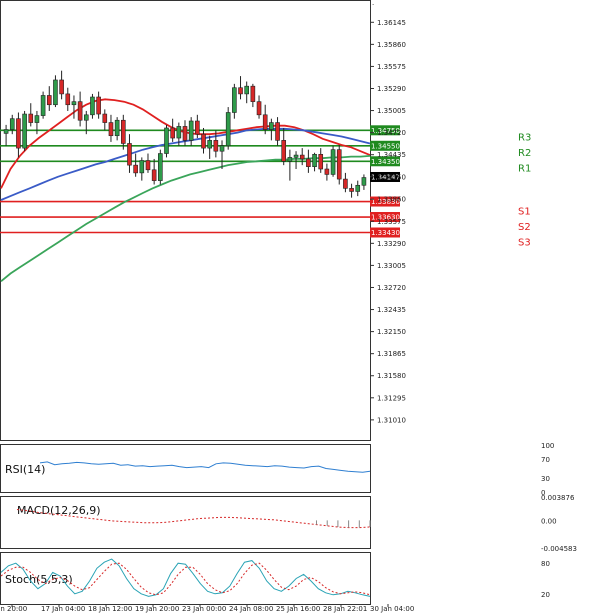 The image size is (600, 616). Describe the element at coordinates (558, 498) in the screenshot. I see `macd-tick-label: 0.003876` at that location.